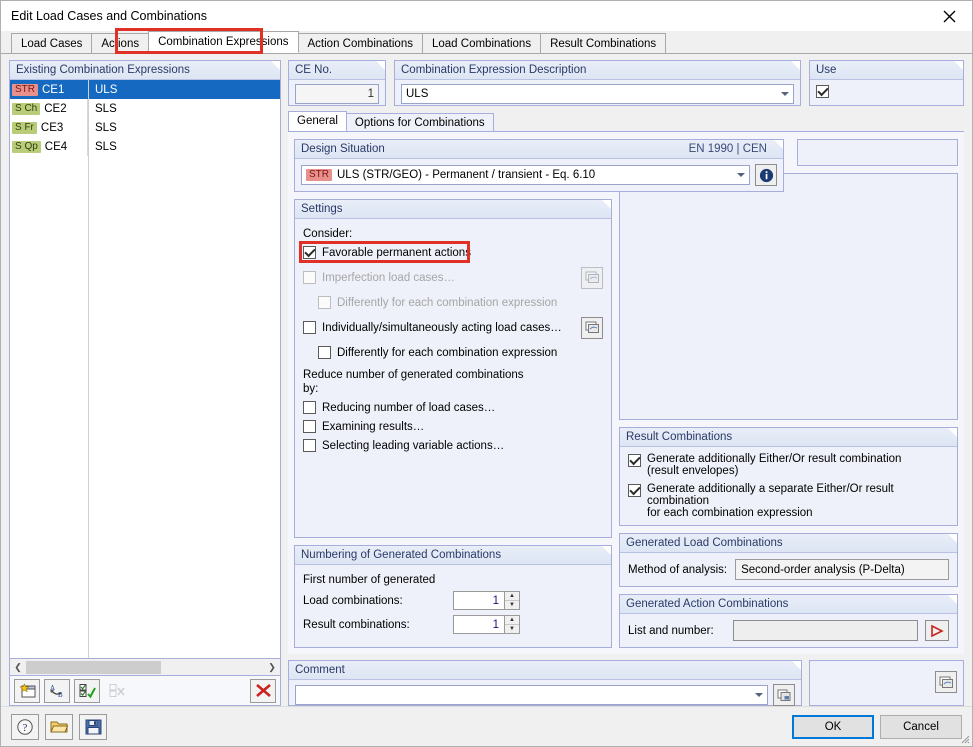 This screenshot has width=973, height=747. What do you see at coordinates (18, 667) in the screenshot?
I see `scroll-left-button: ❮` at bounding box center [18, 667].